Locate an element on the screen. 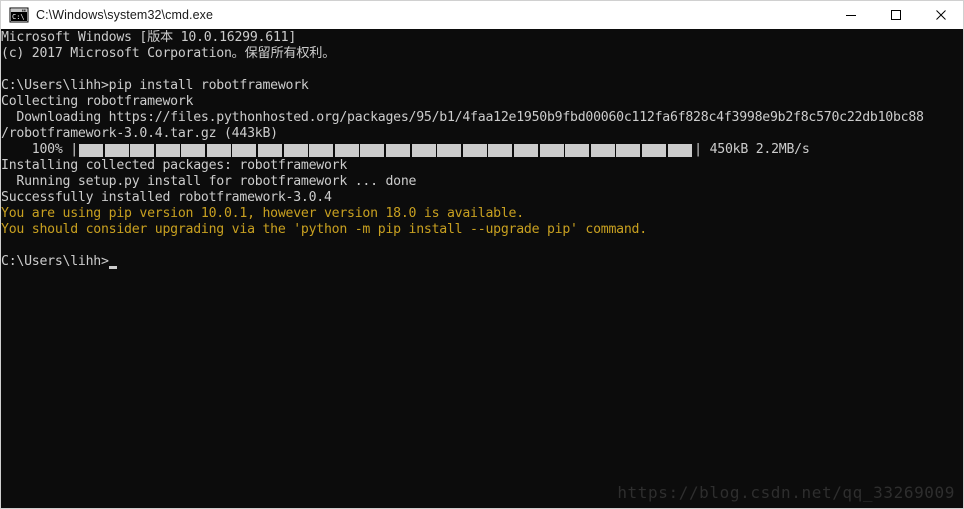 This screenshot has width=964, height=509. command-prompt-line: C:\Users\lihh> is located at coordinates (482, 262).